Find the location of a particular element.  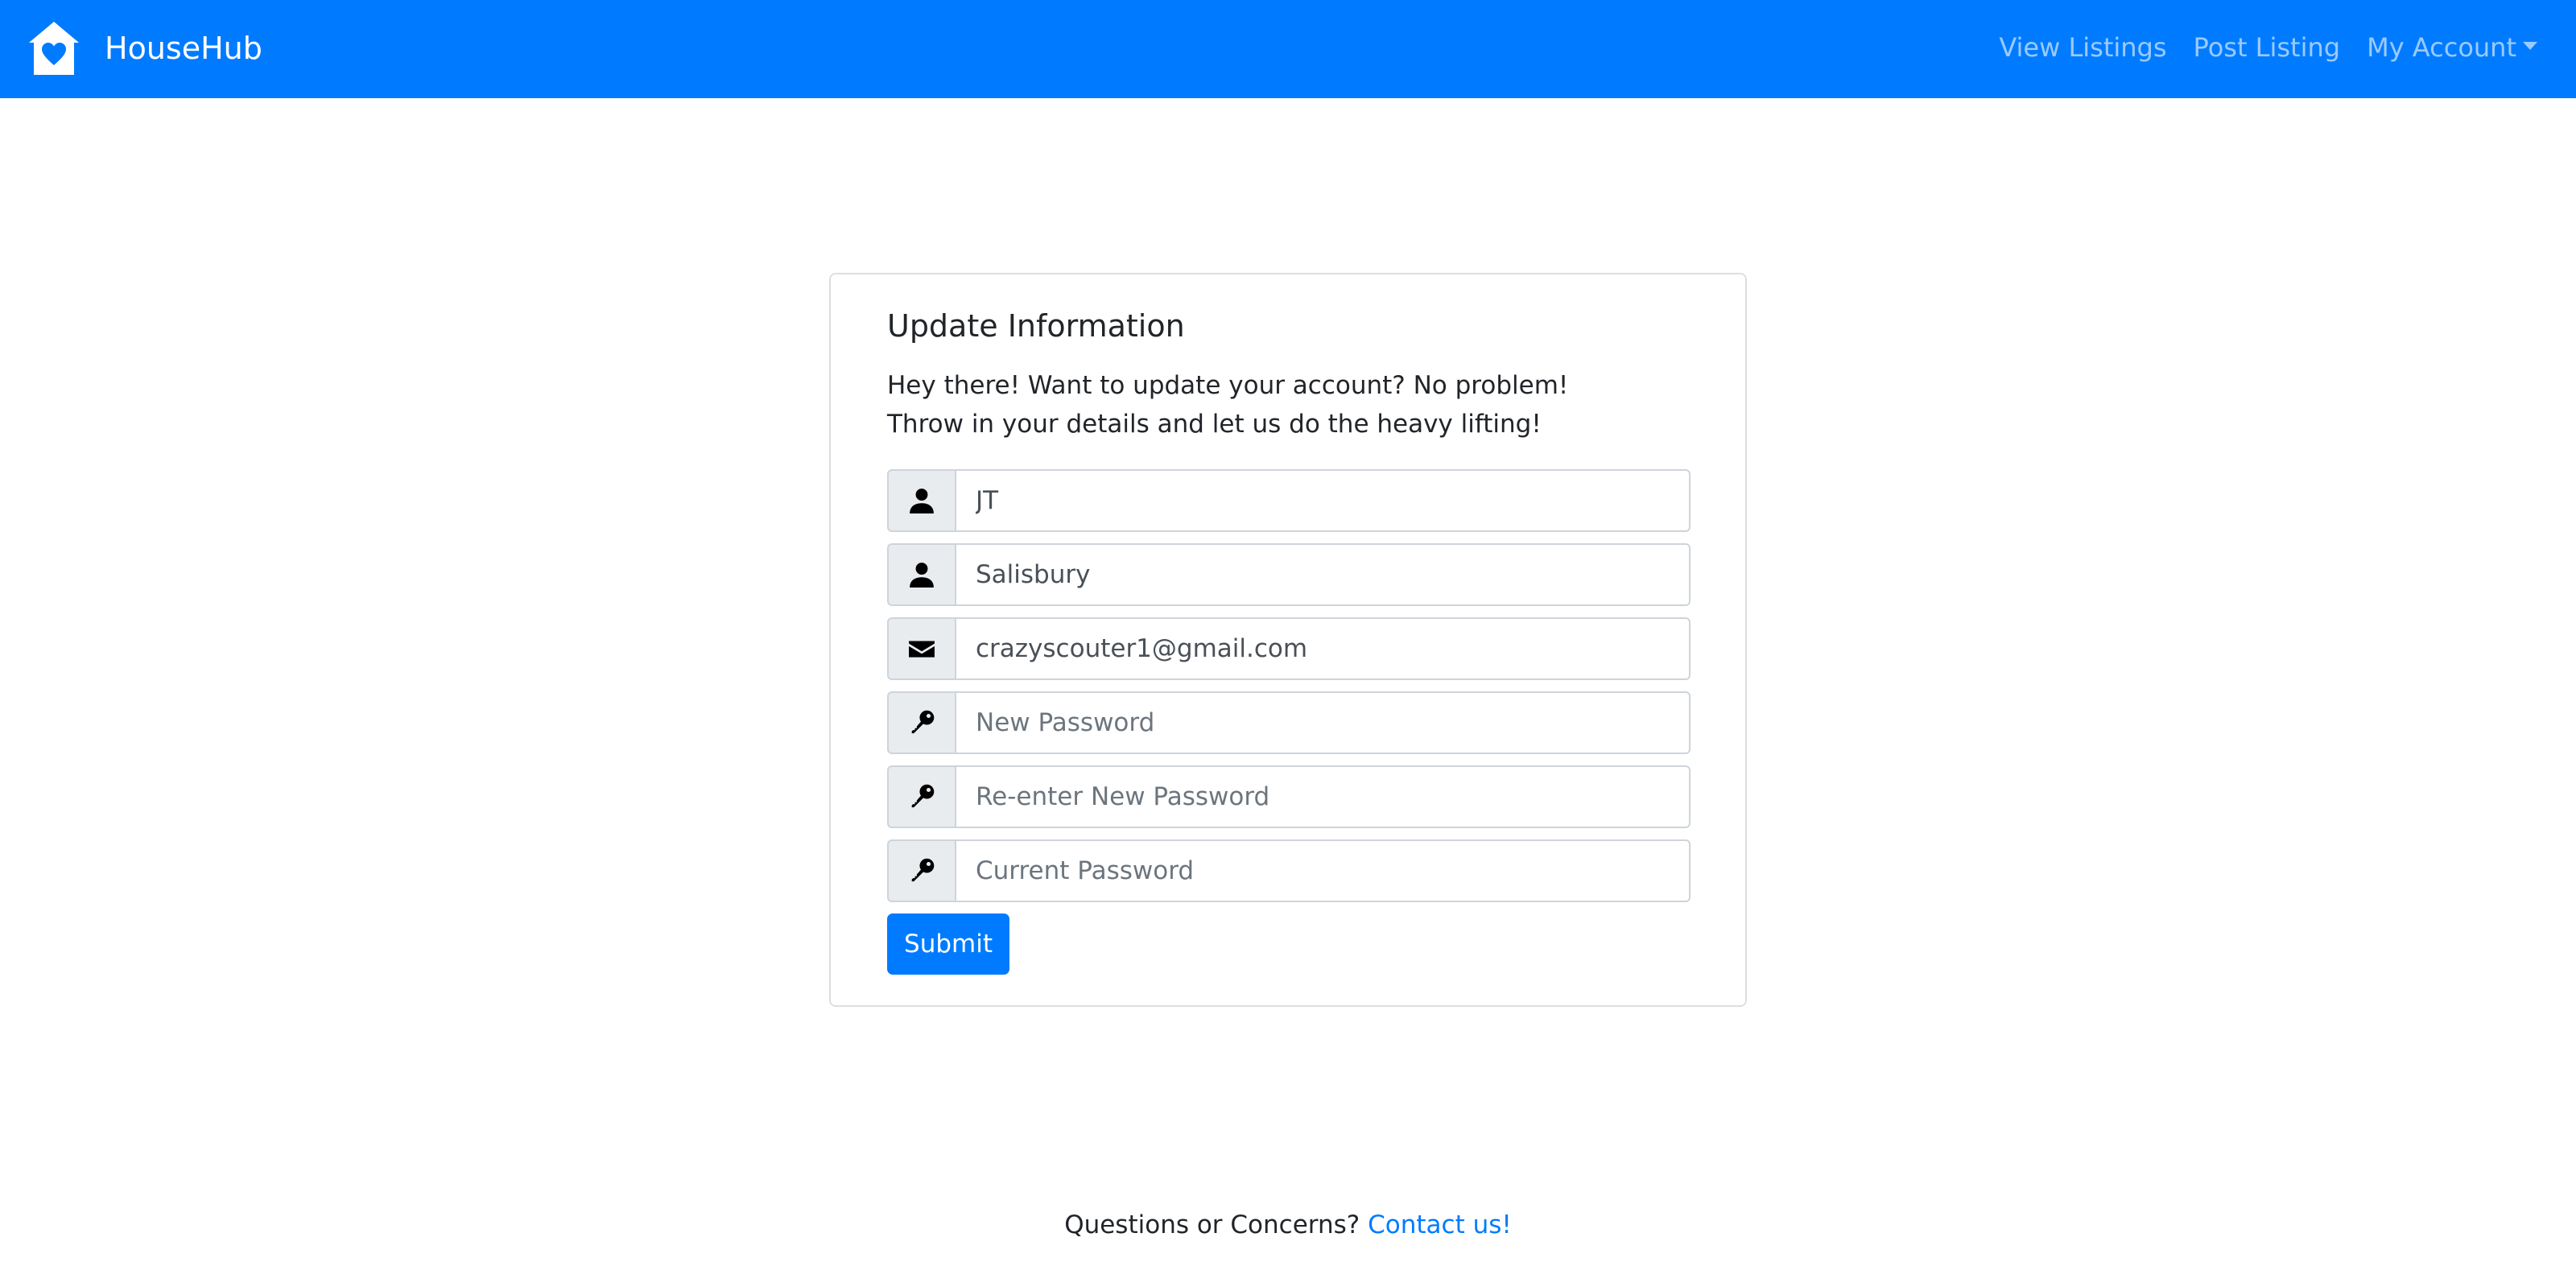

nav-dropdown-my-account: My Account is located at coordinates (2452, 47).